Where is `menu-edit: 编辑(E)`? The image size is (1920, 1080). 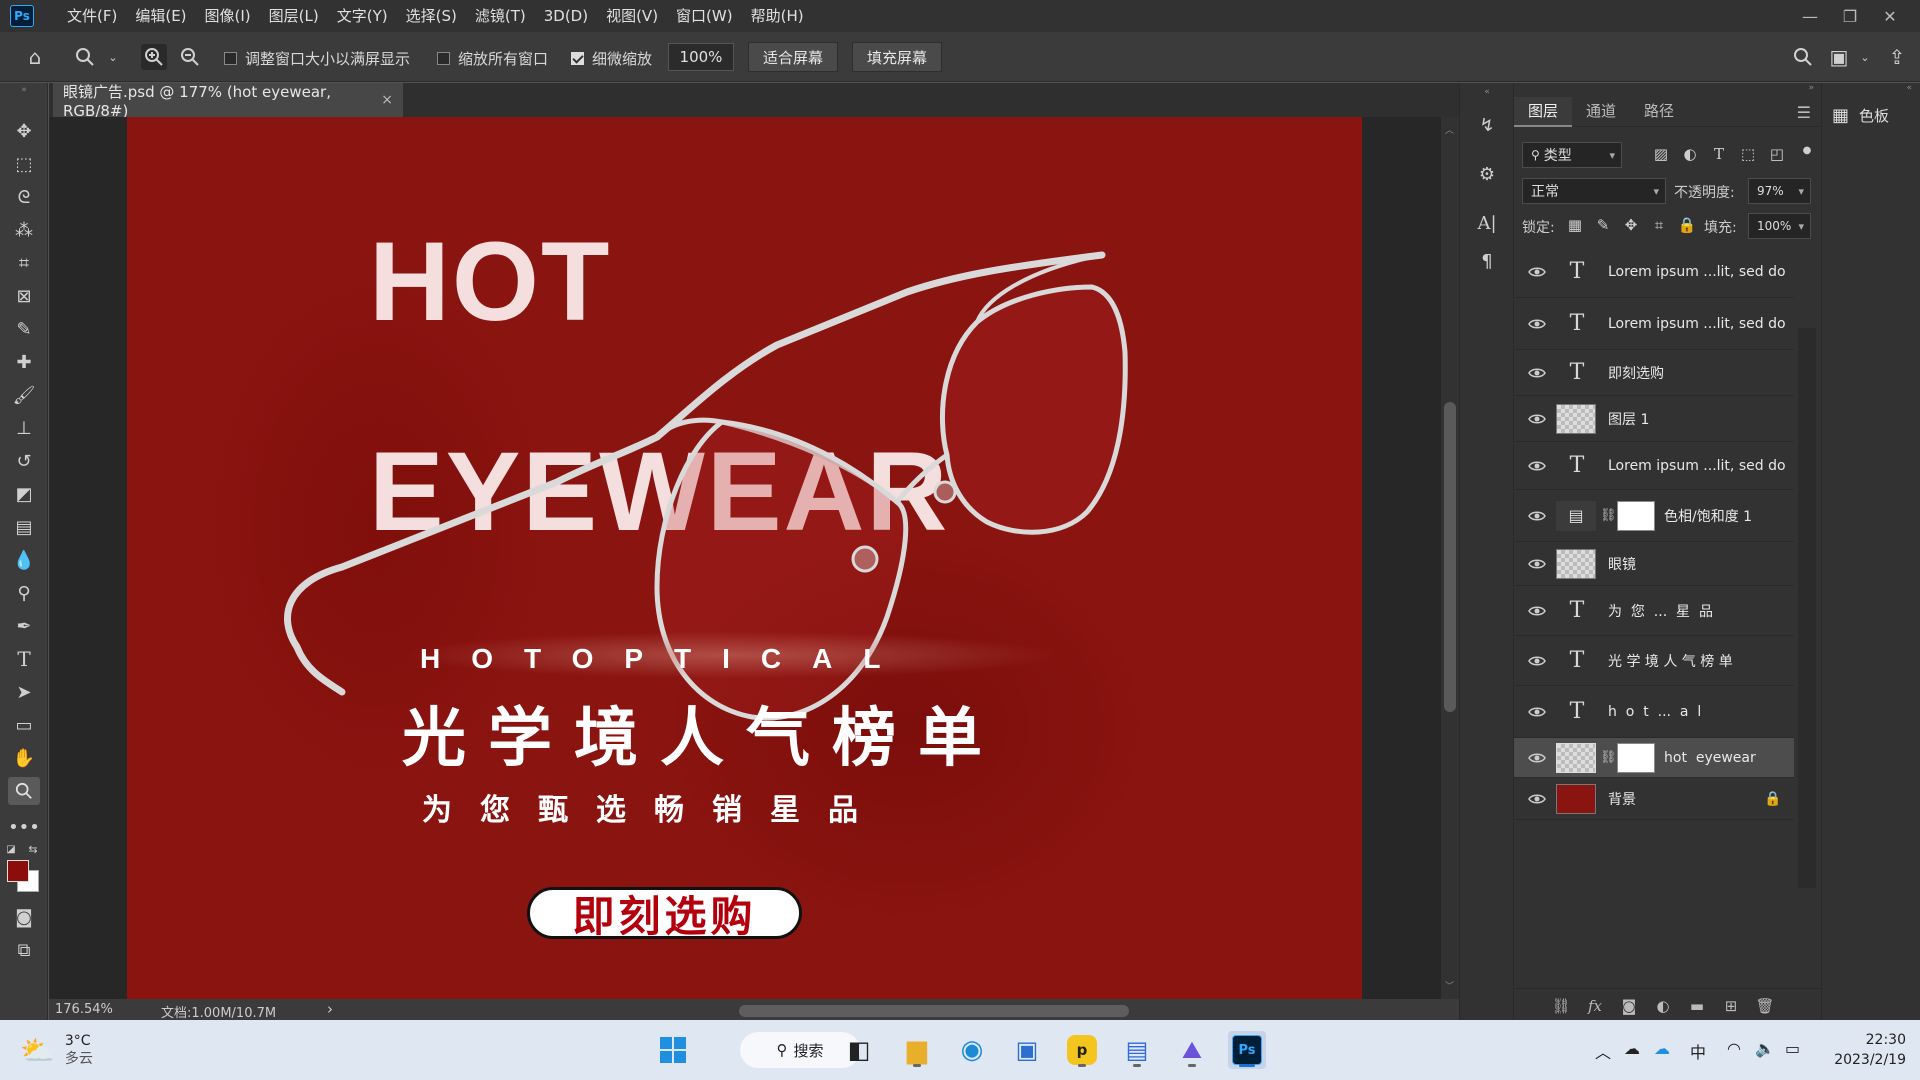 menu-edit: 编辑(E) is located at coordinates (160, 16).